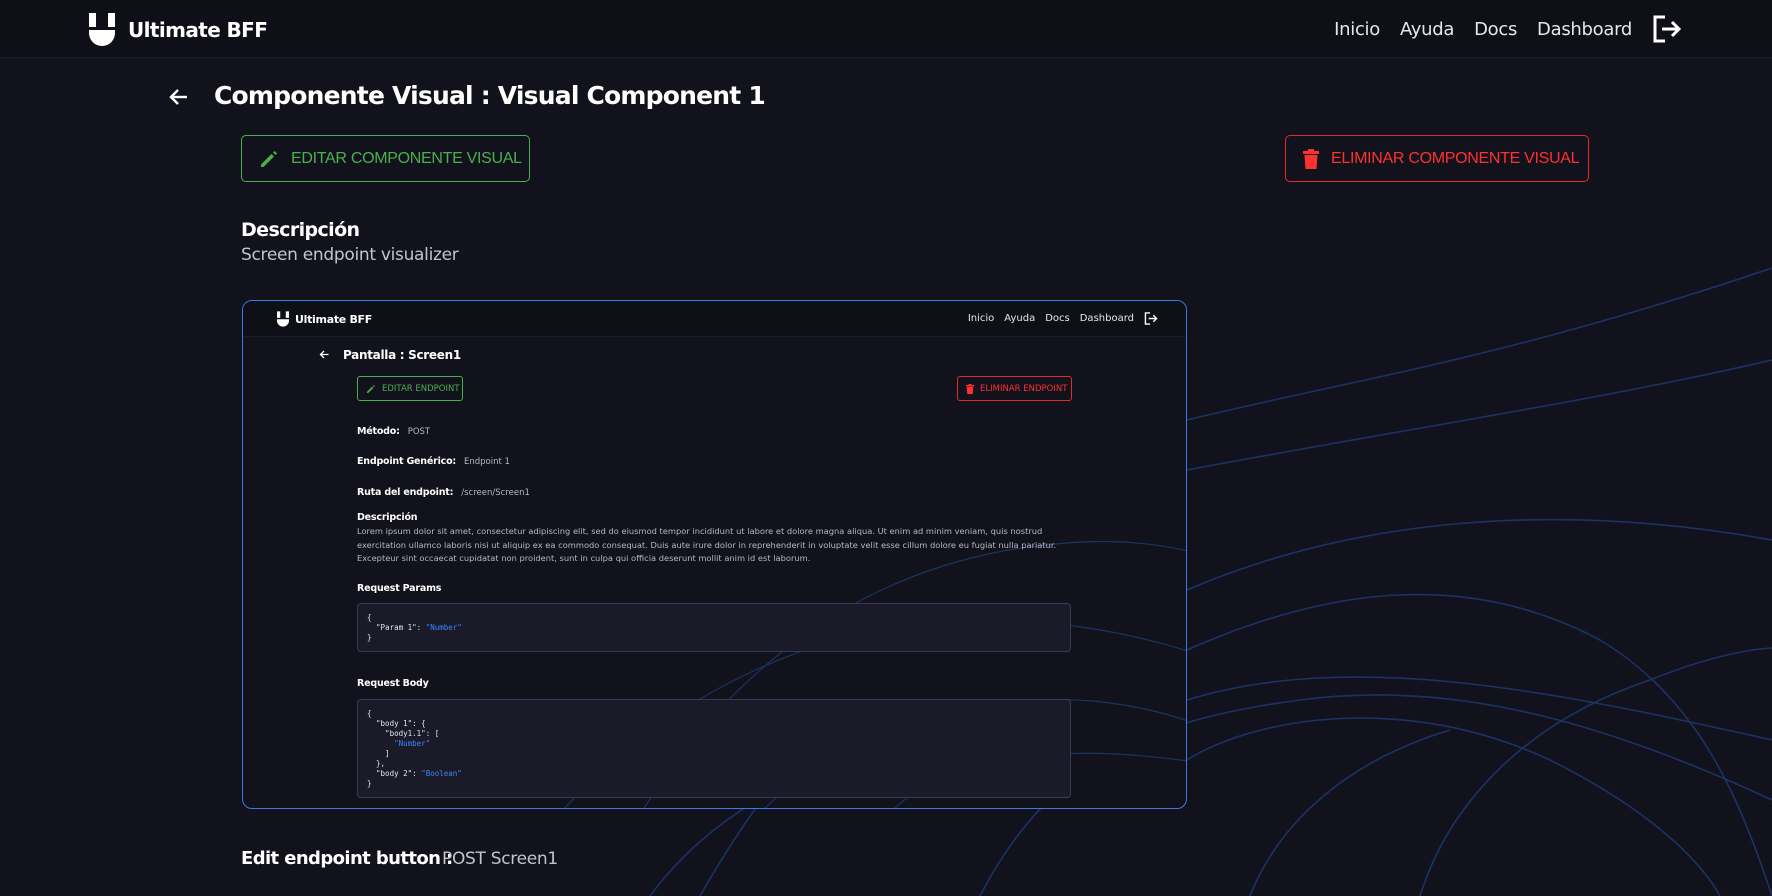 The image size is (1772, 896). What do you see at coordinates (441, 773) in the screenshot?
I see `code-string: "Boolean"` at bounding box center [441, 773].